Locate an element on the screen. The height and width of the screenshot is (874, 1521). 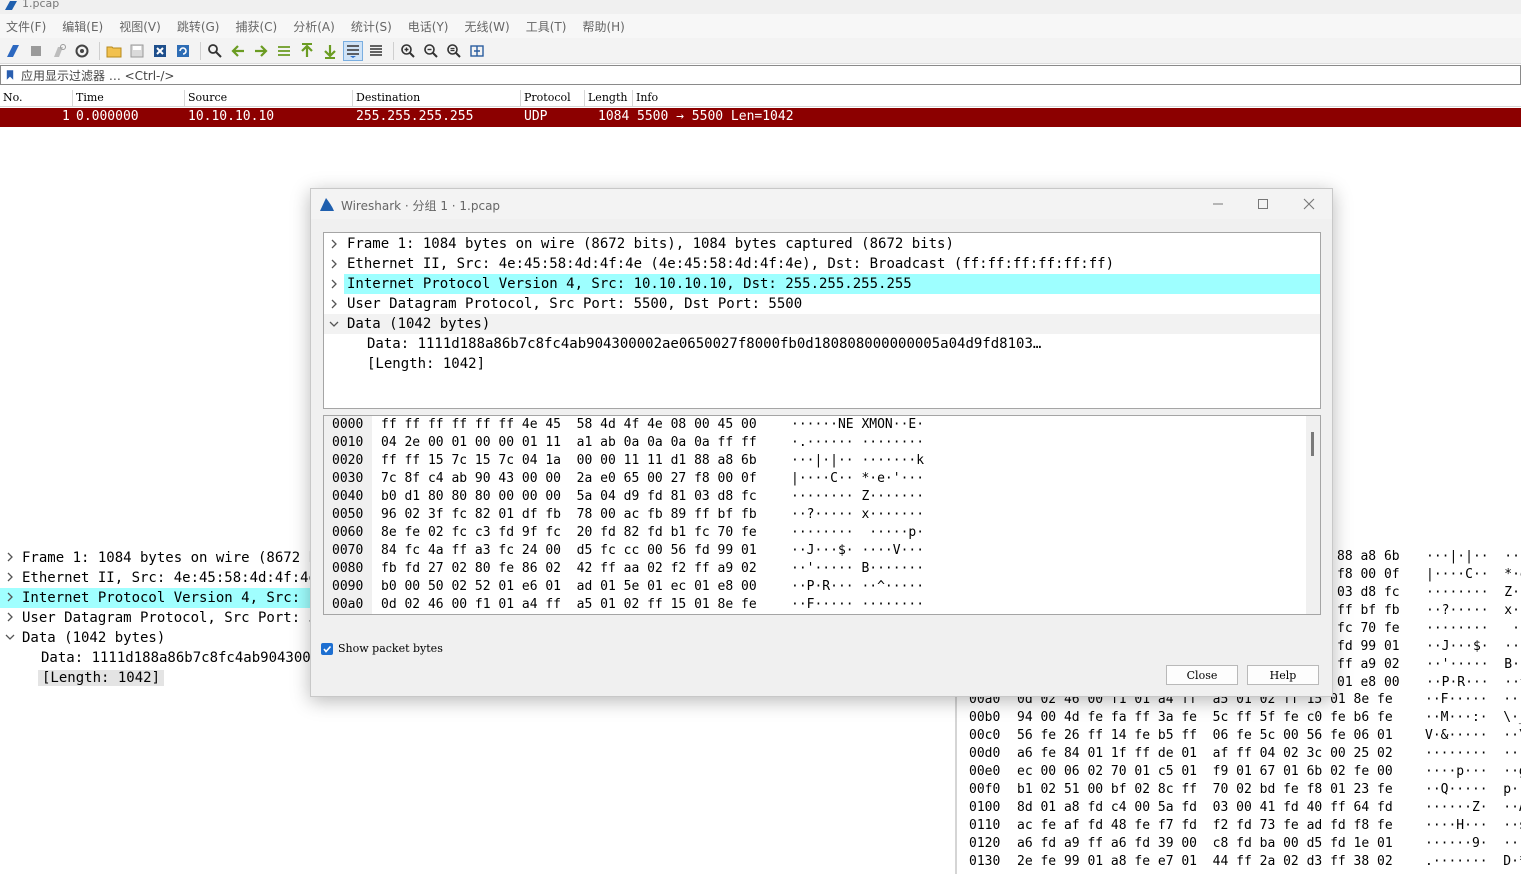
hex-ascii: V·&····· ··\ is located at coordinates (1473, 737).